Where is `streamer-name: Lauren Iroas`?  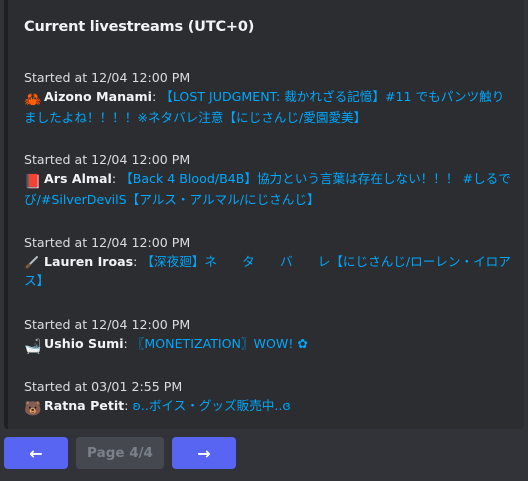
streamer-name: Lauren Iroas is located at coordinates (89, 261).